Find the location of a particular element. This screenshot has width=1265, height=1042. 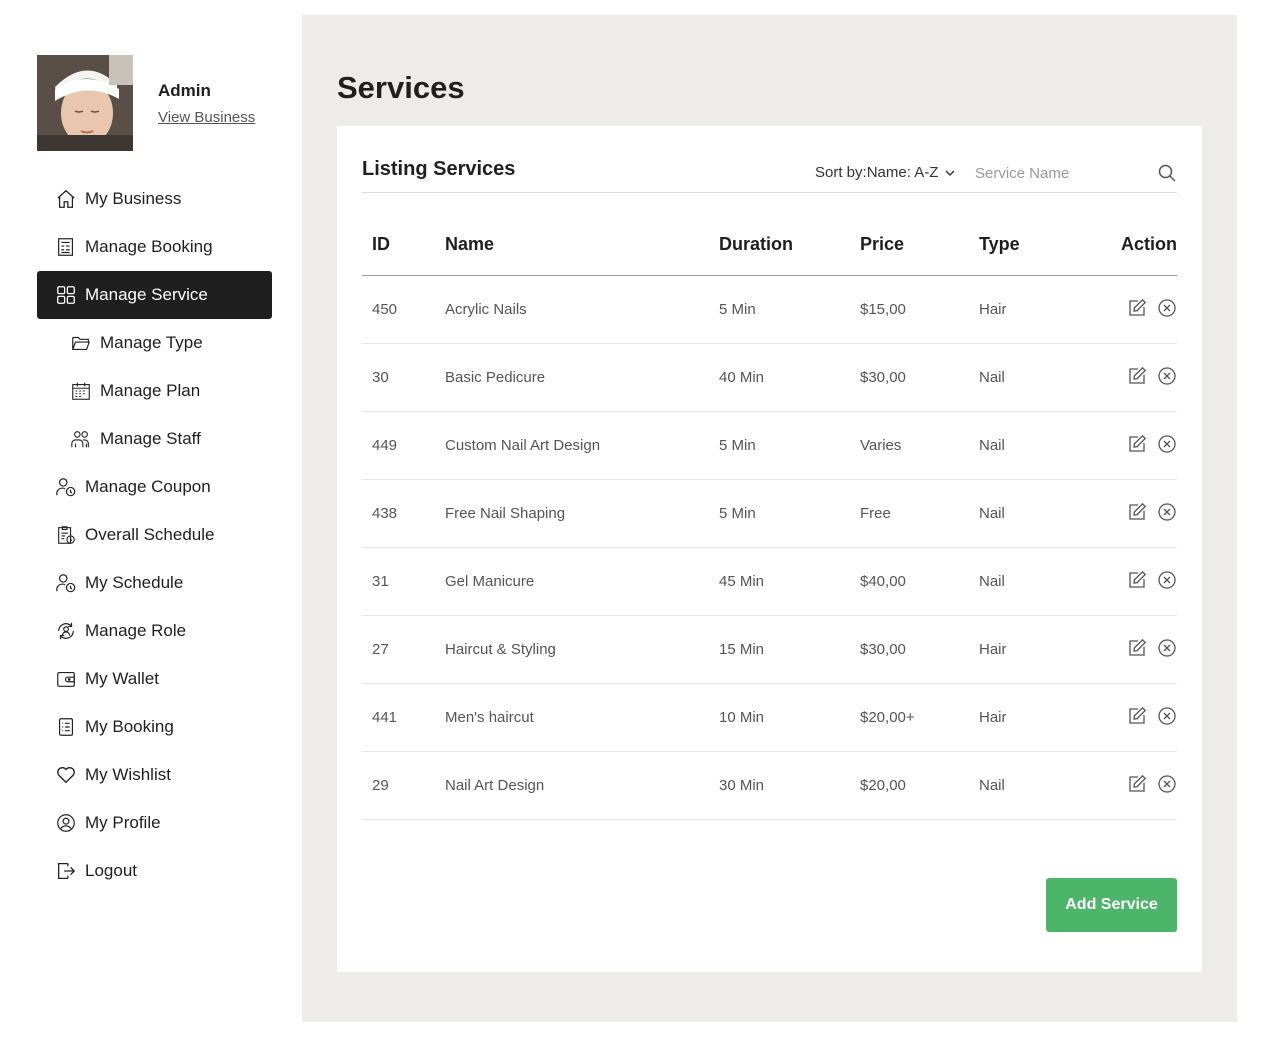

table-row: 438 Free Nail Shaping 5 Min Free Nail is located at coordinates (769, 513).